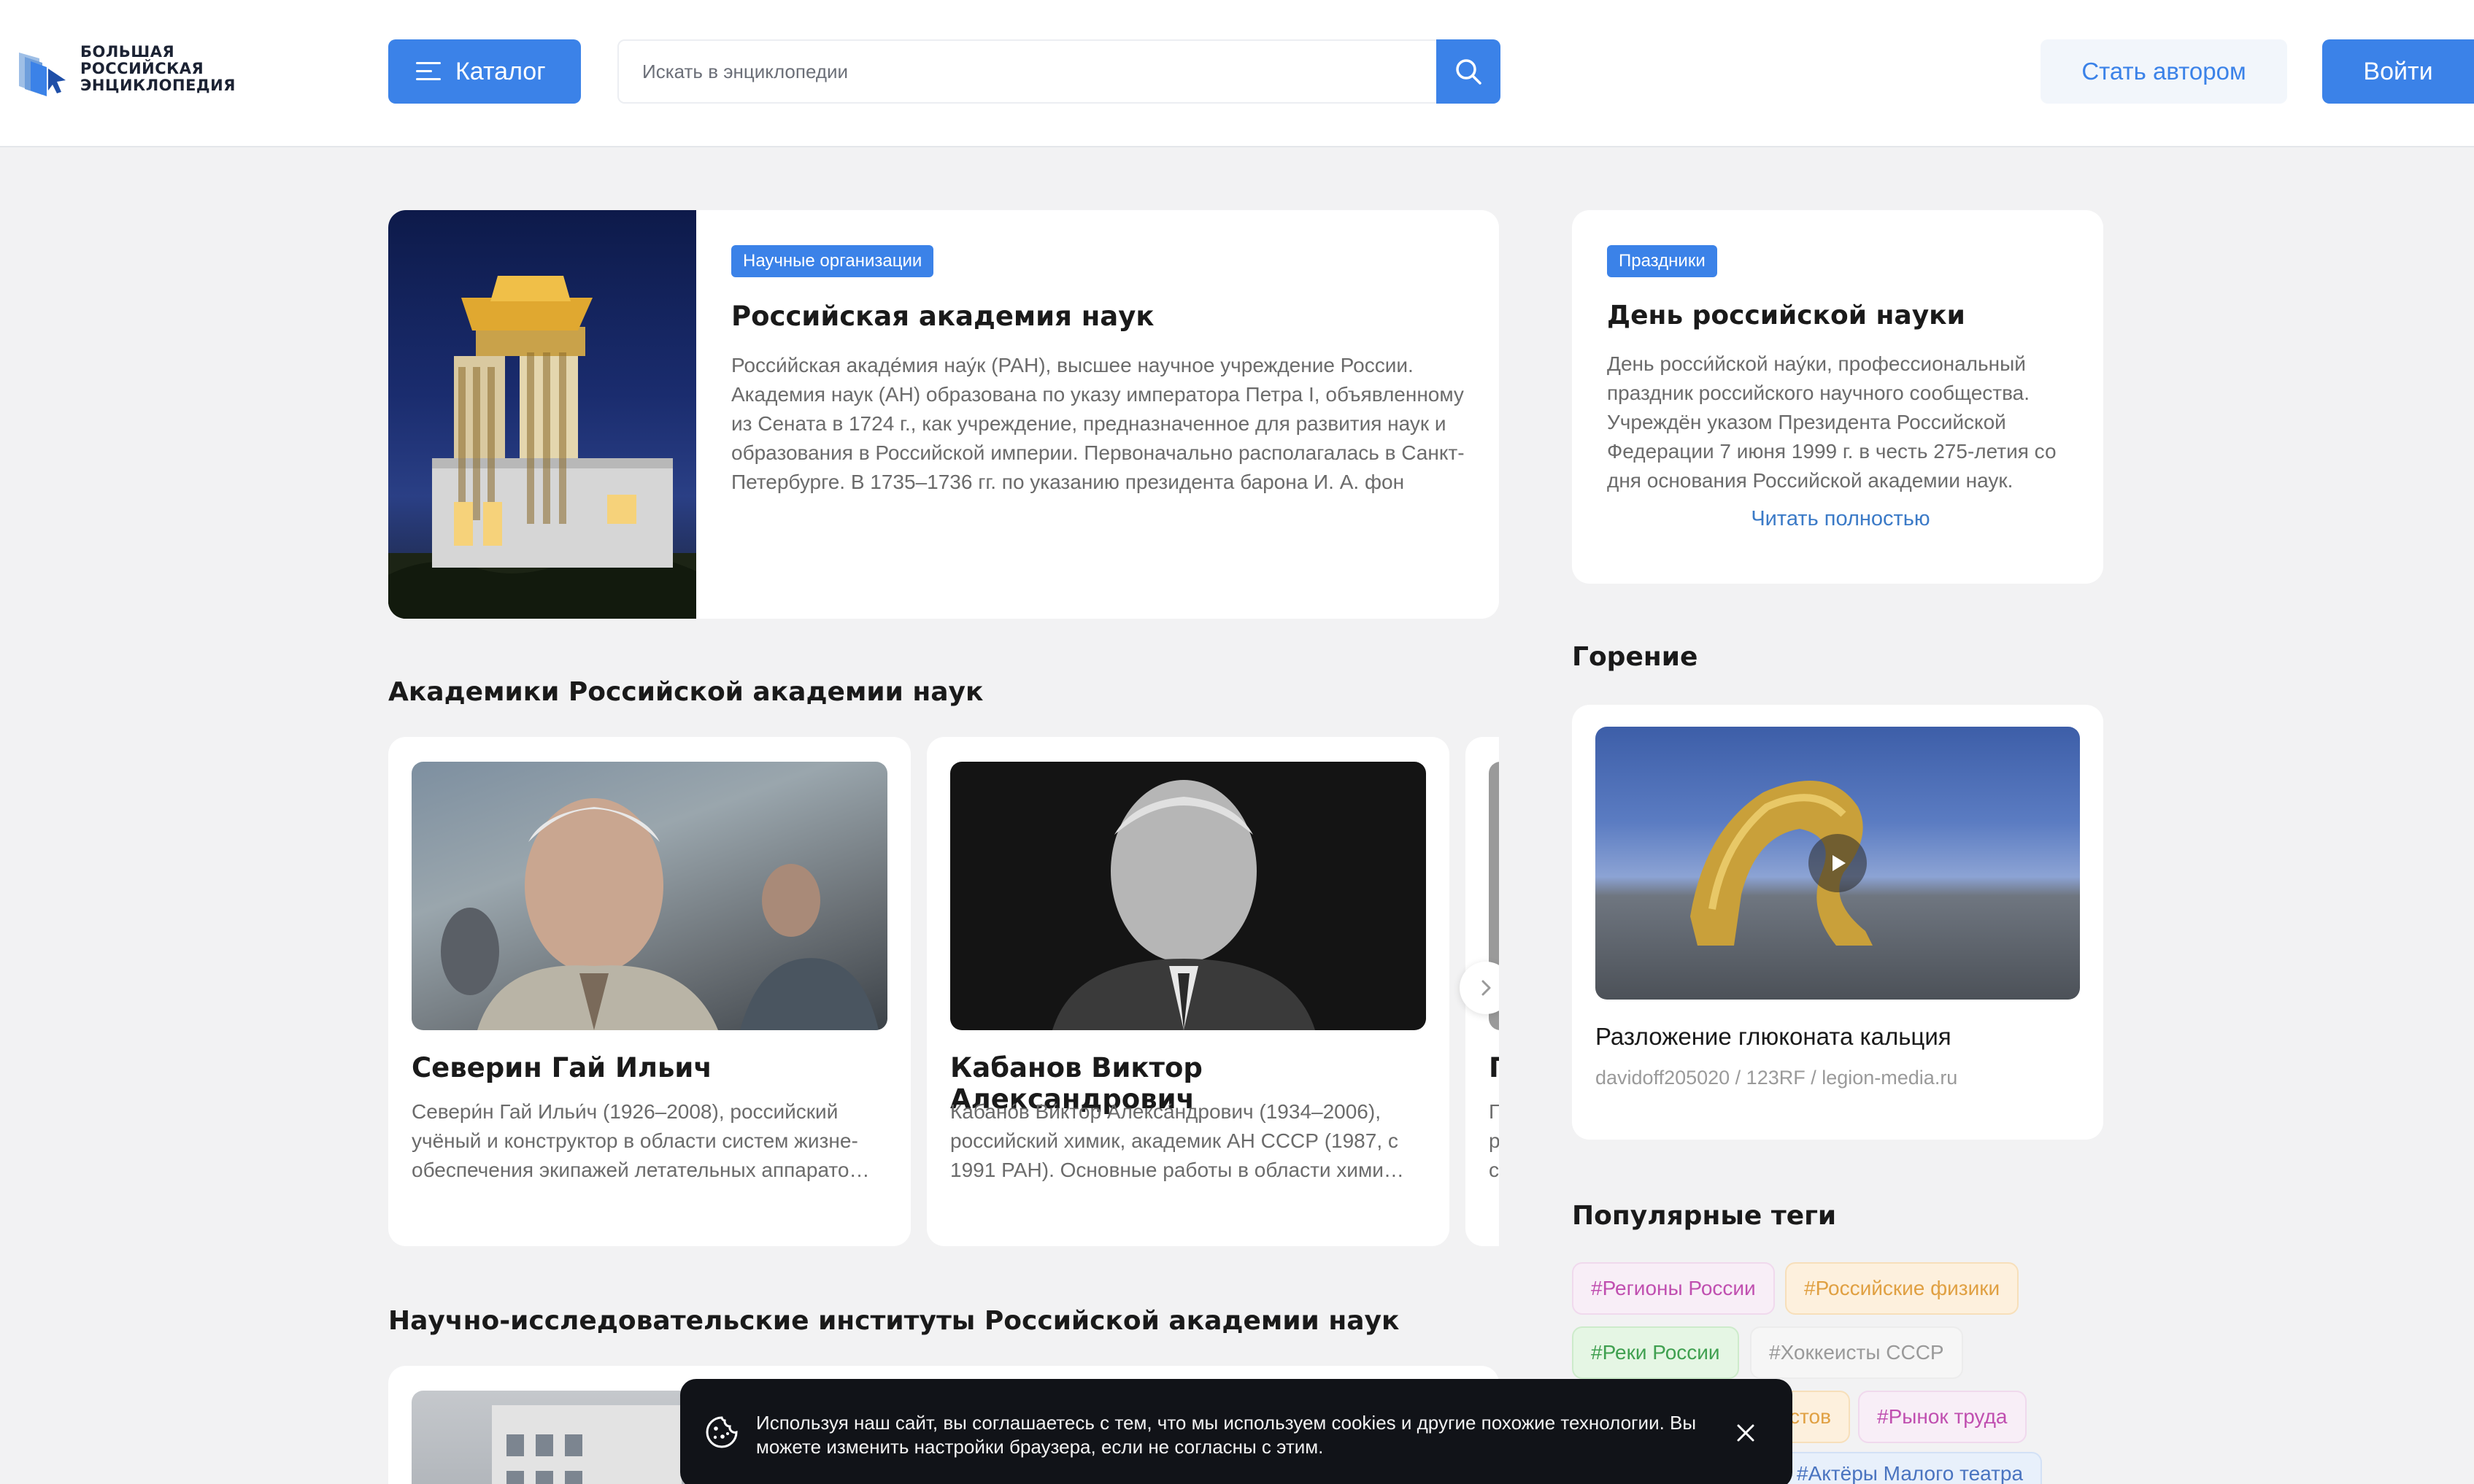 This screenshot has width=2474, height=1484. I want to click on close-icon, so click(1745, 1433).